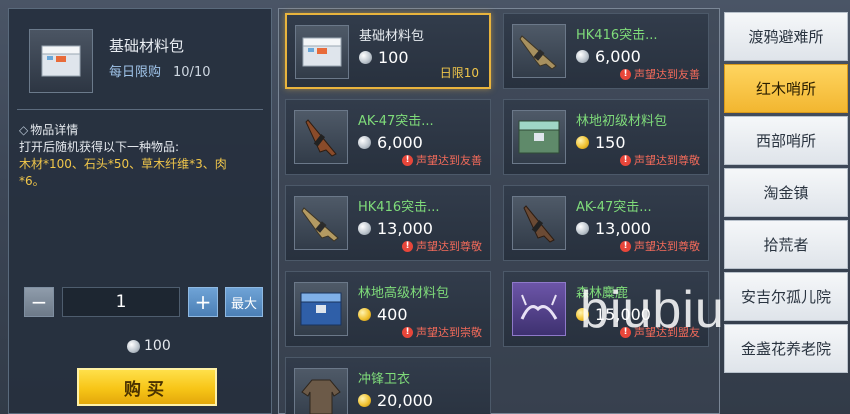 The width and height of the screenshot is (850, 414). Describe the element at coordinates (404, 293) in the screenshot. I see `item-title: 林地高级材料包` at that location.